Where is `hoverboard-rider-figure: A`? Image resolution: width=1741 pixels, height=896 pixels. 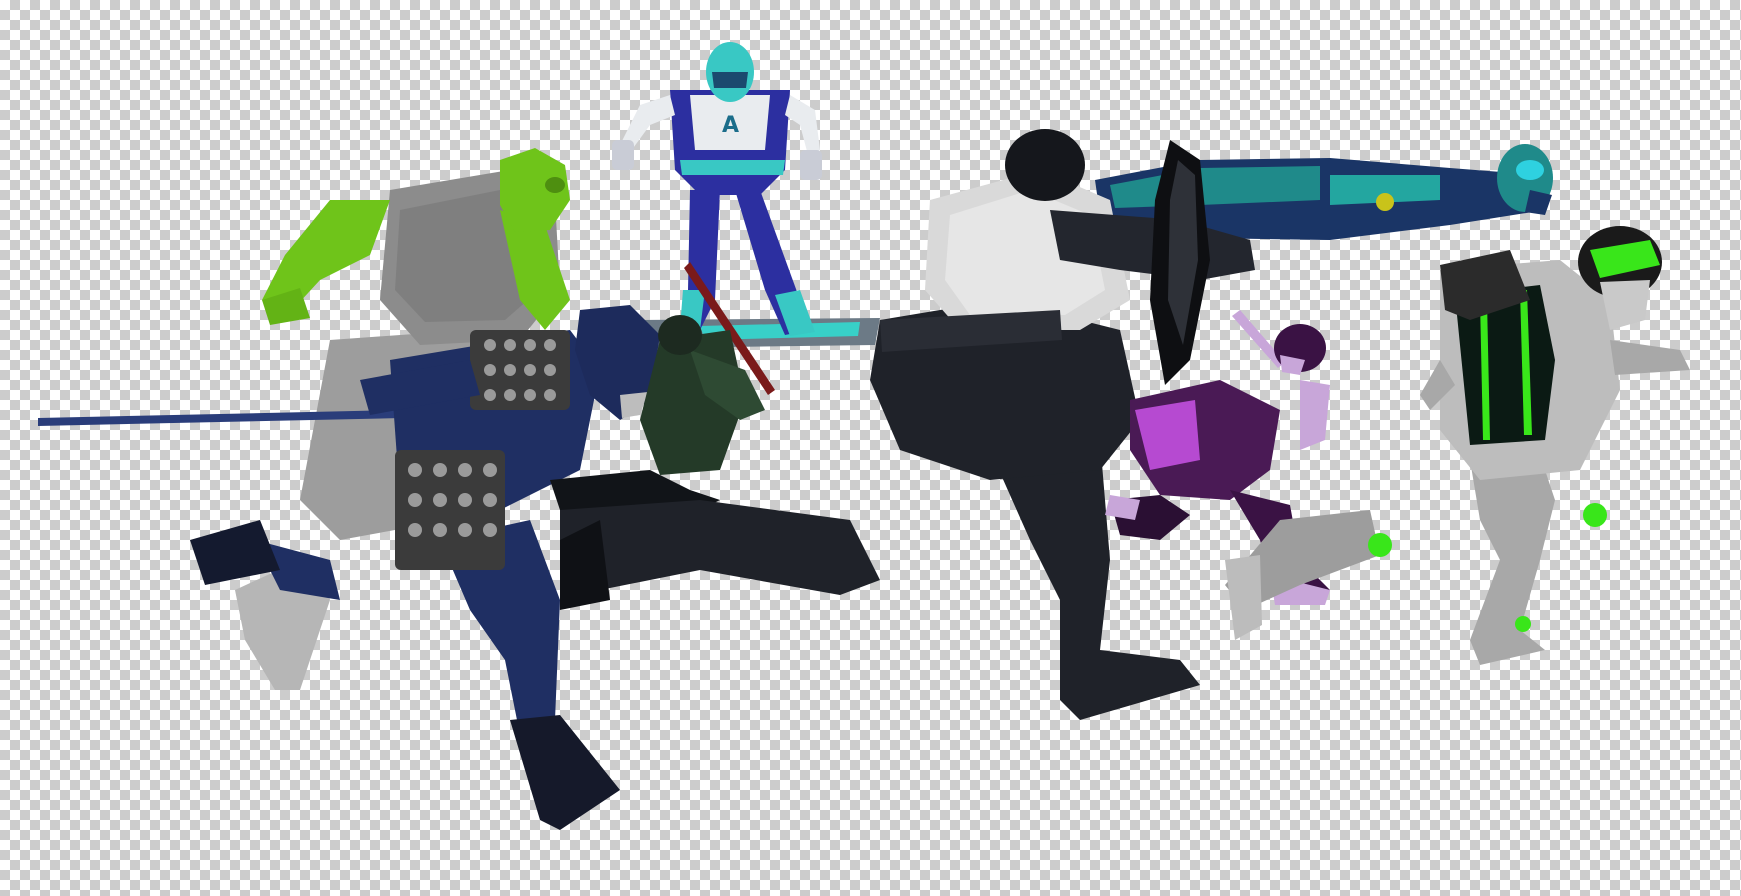
hoverboard-rider-figure: A is located at coordinates (746, 195).